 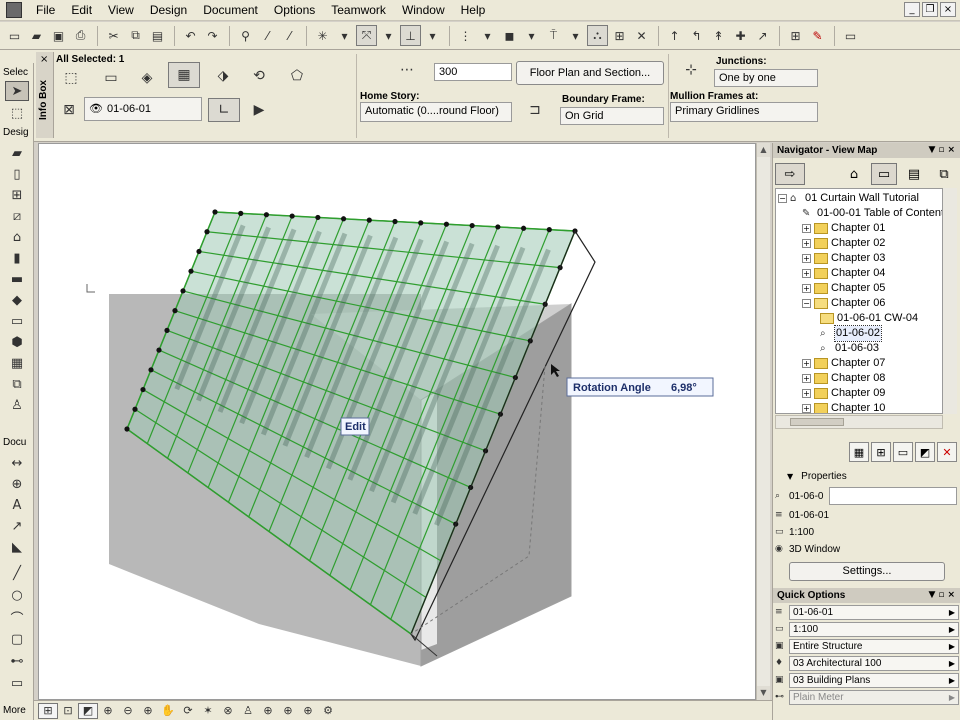 I want to click on zoom-previous-icon: ⊕, so click(x=268, y=711).